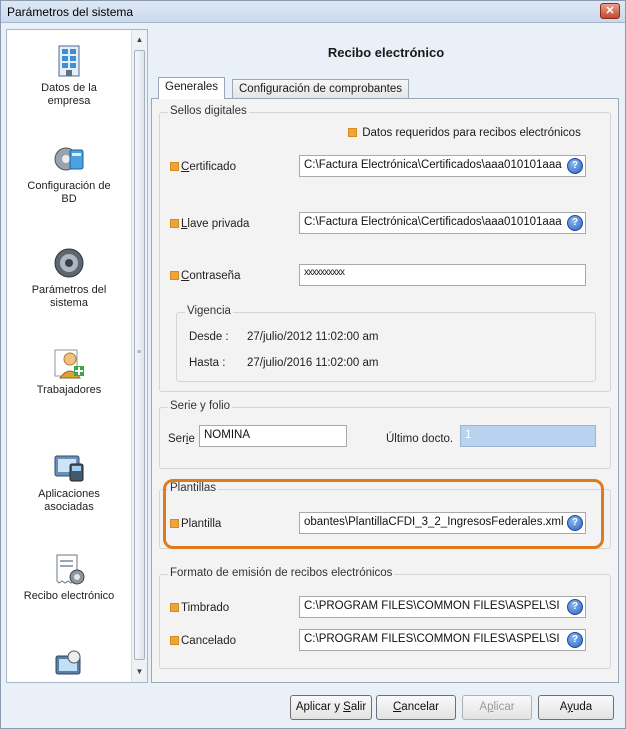  Describe the element at coordinates (68, 662) in the screenshot. I see `monitor-icon` at that location.